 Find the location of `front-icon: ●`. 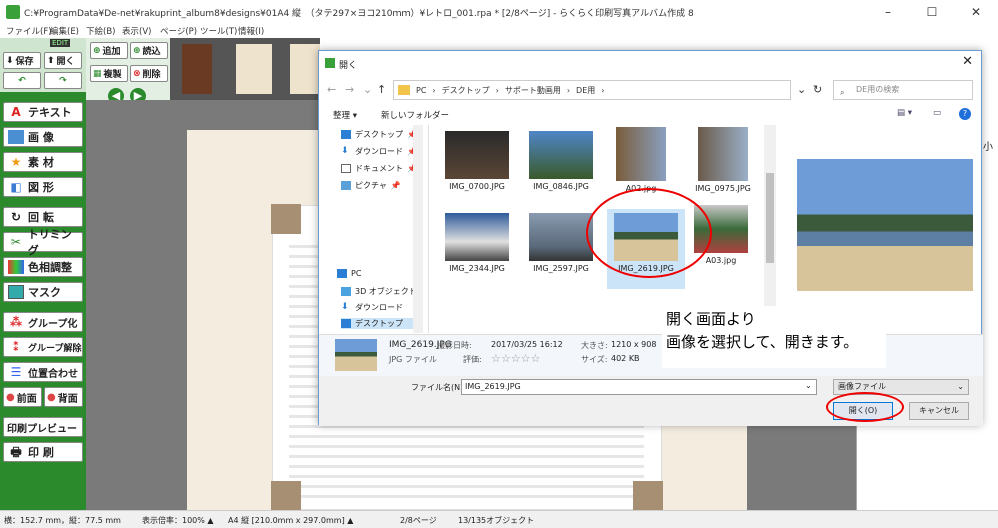

front-icon: ● is located at coordinates (10, 397).